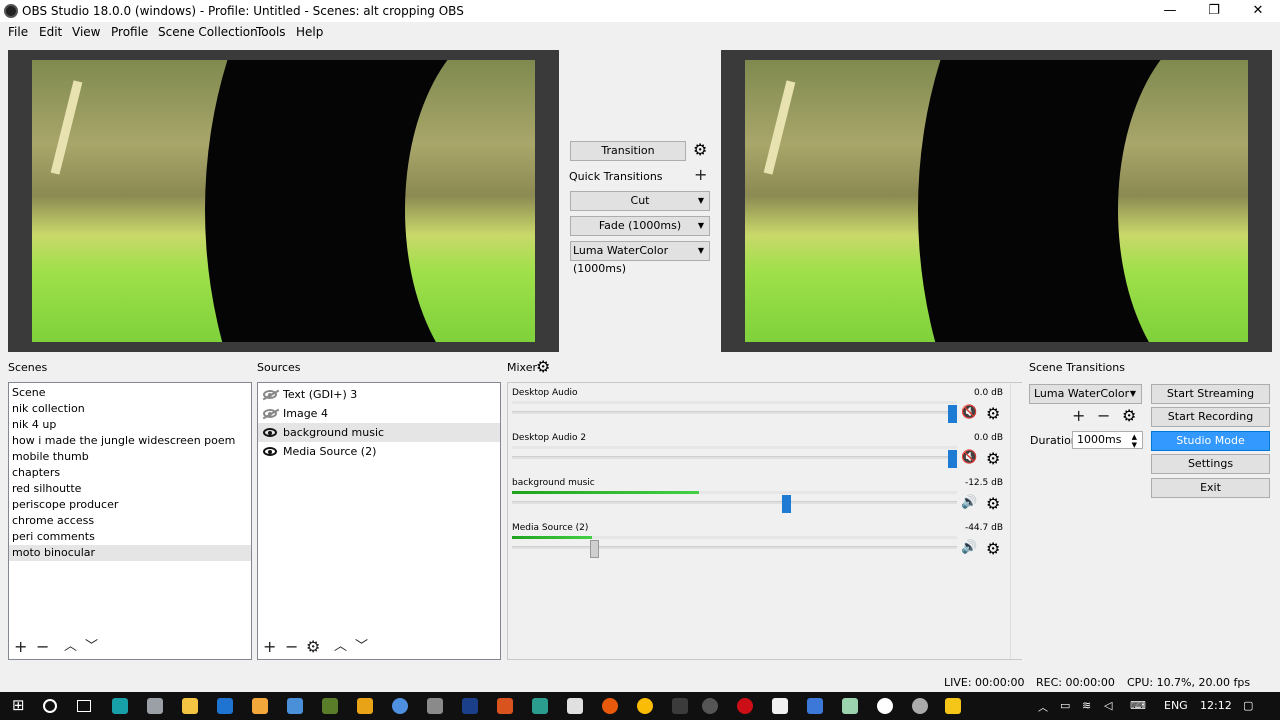  Describe the element at coordinates (1258, 11) in the screenshot. I see `close-button: ✕` at that location.